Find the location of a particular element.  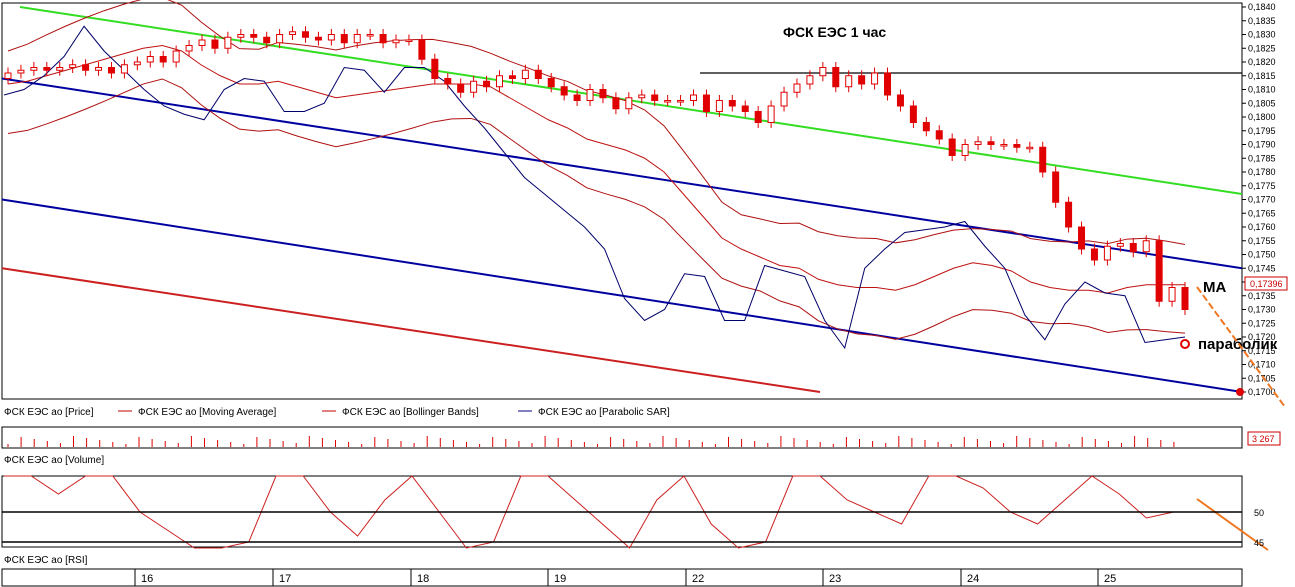

y-tick-label: 0,1830 is located at coordinates (1262, 35).